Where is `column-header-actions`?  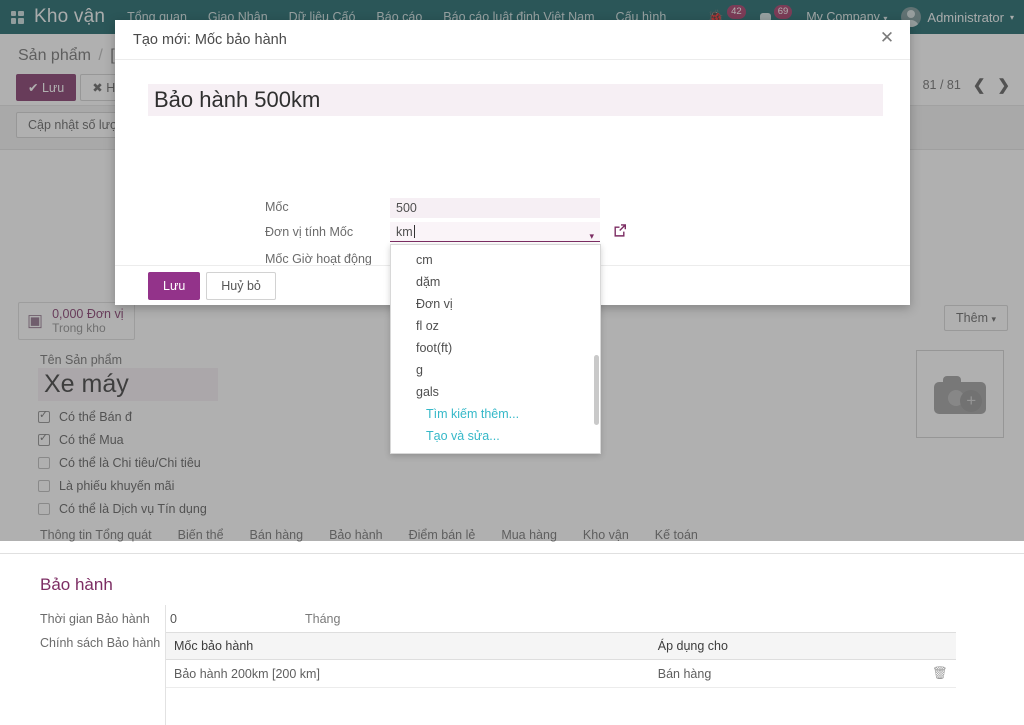 column-header-actions is located at coordinates (940, 646).